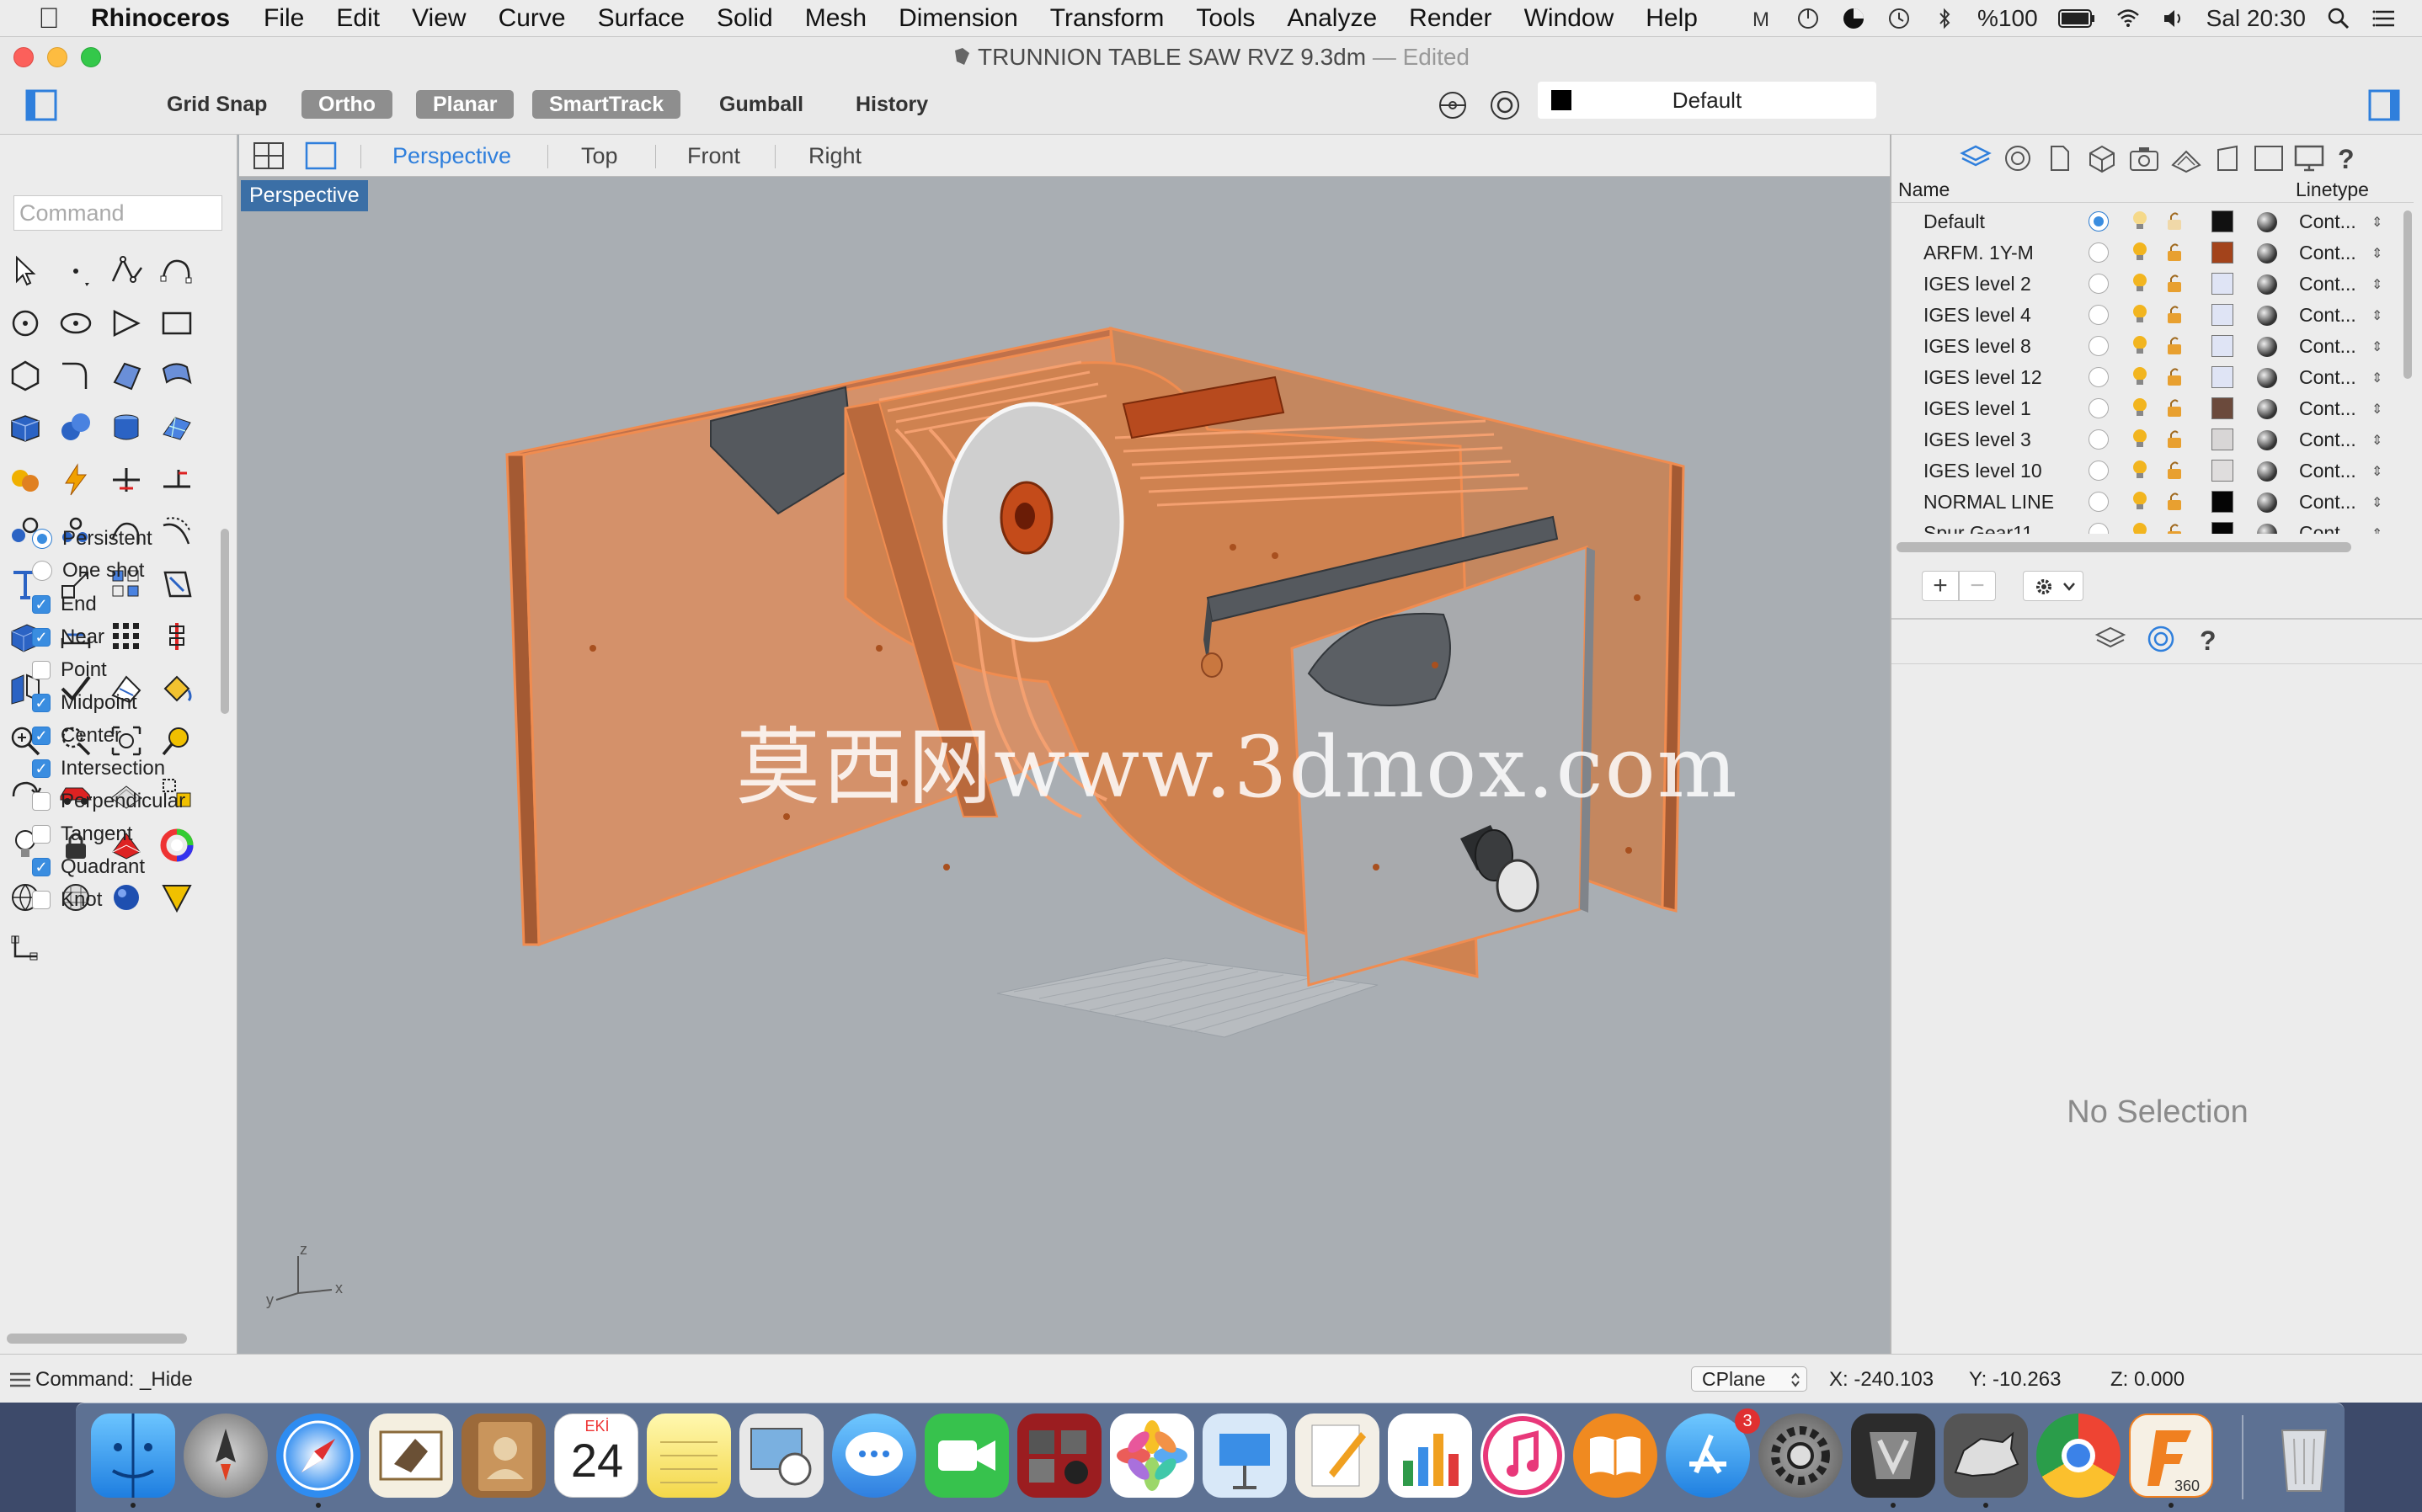 Image resolution: width=2422 pixels, height=1512 pixels. Describe the element at coordinates (1986, 1456) in the screenshot. I see `rhinoceros-icon` at that location.